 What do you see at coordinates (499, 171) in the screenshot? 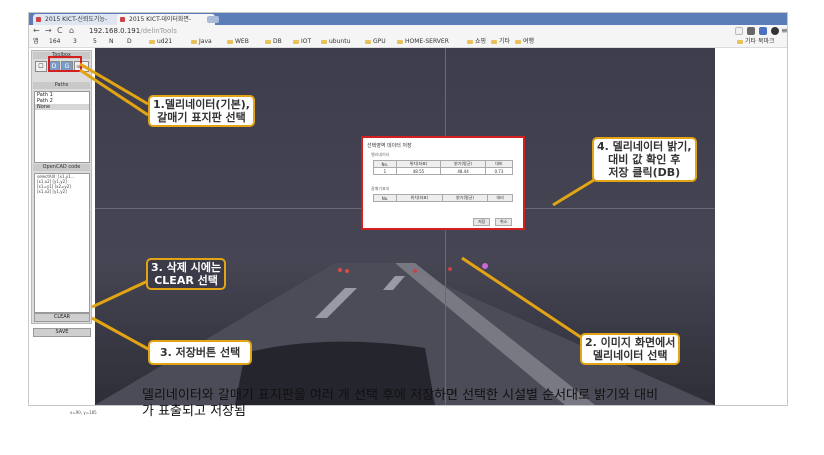
I see `table-cell: 0.73` at bounding box center [499, 171].